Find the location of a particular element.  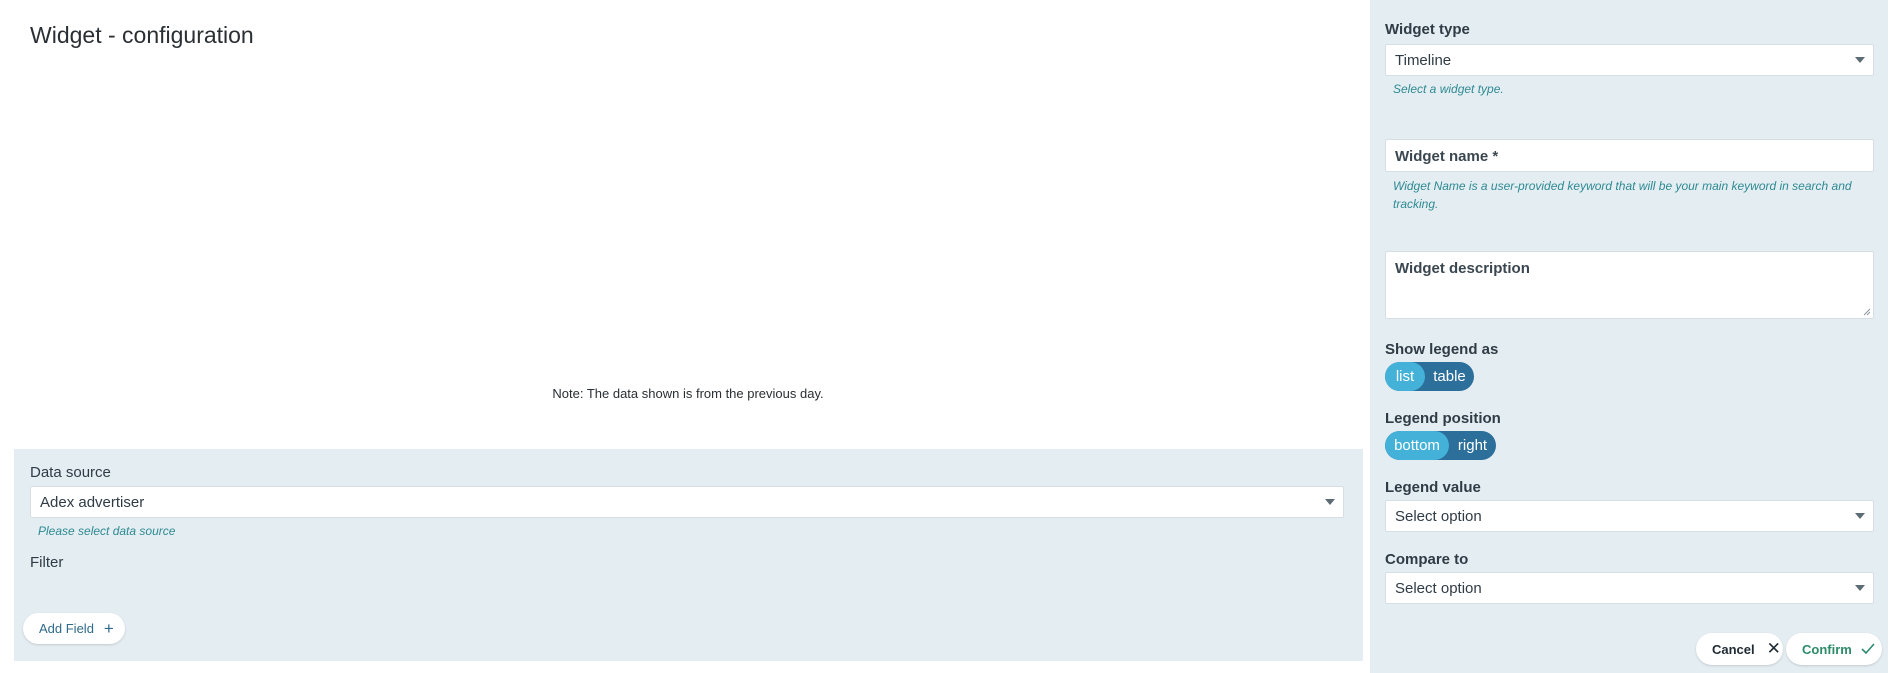

widget-name-field: Widget name * is located at coordinates (1629, 155).